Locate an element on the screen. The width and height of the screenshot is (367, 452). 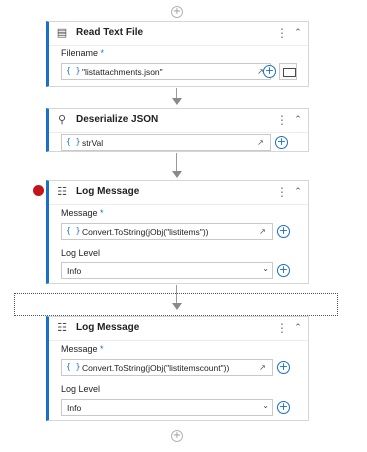
filename-input: { } "listattachments.json" ↗ is located at coordinates (166, 71).